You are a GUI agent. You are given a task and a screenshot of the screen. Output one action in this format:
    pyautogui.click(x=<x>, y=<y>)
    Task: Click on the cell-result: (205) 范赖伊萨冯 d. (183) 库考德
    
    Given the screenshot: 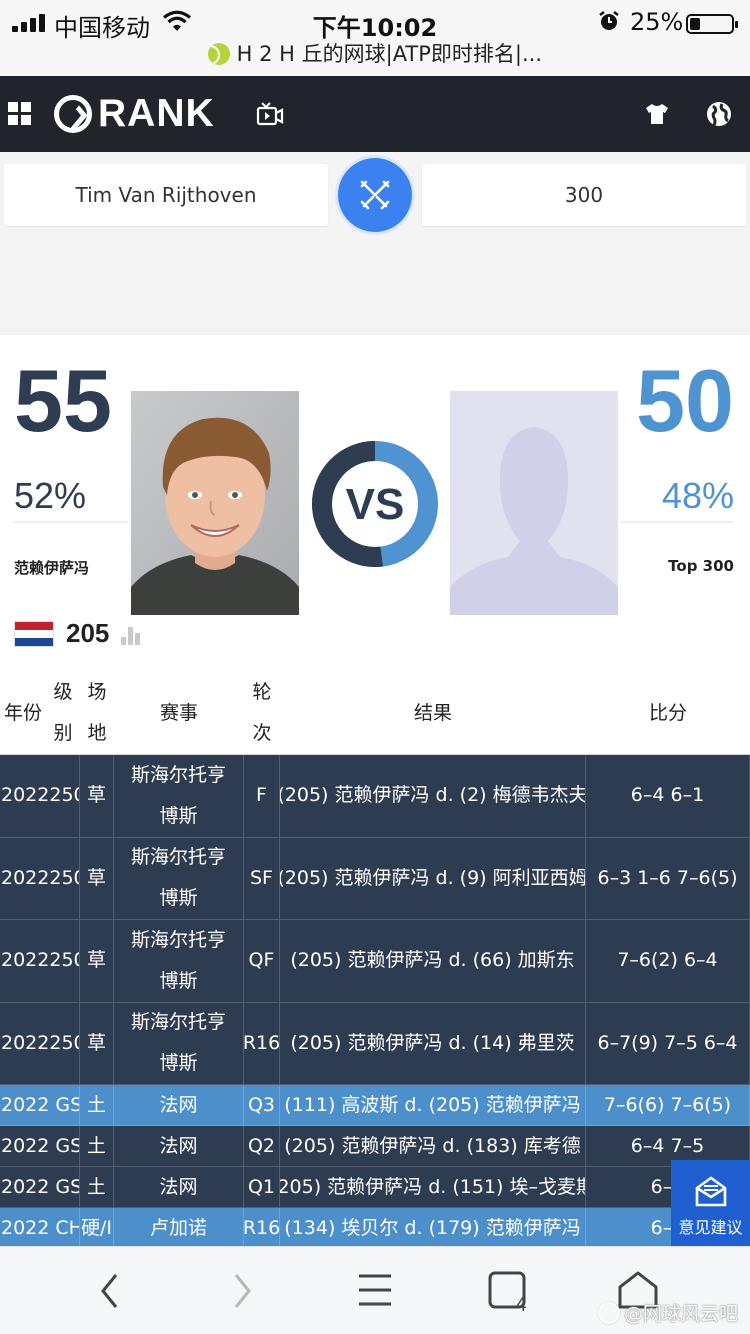 What is the action you would take?
    pyautogui.click(x=433, y=1146)
    